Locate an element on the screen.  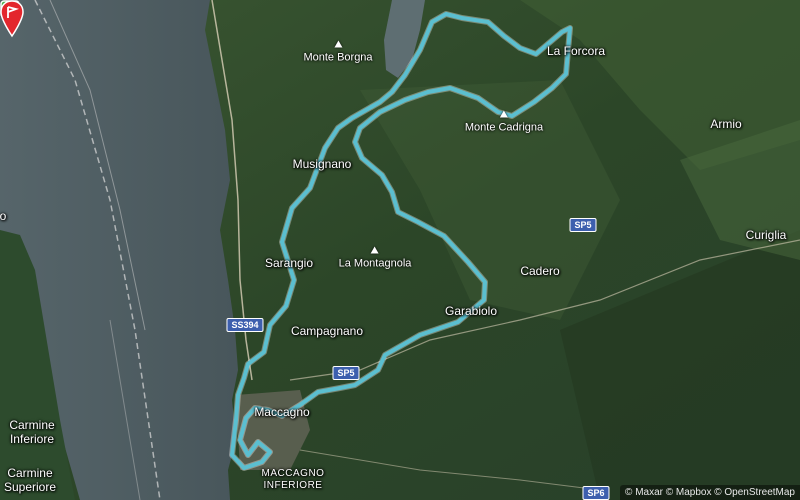
place-maccagno: Maccagno is located at coordinates (281, 412).